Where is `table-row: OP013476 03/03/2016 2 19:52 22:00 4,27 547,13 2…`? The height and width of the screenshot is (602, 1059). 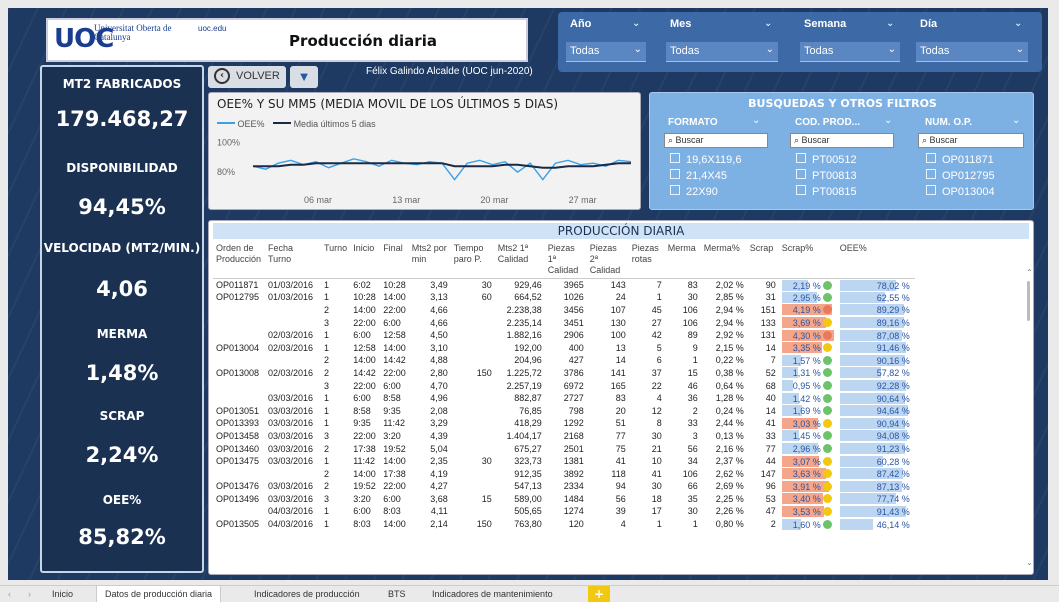 table-row: OP013476 03/03/2016 2 19:52 22:00 4,27 547,13 2… is located at coordinates (564, 486).